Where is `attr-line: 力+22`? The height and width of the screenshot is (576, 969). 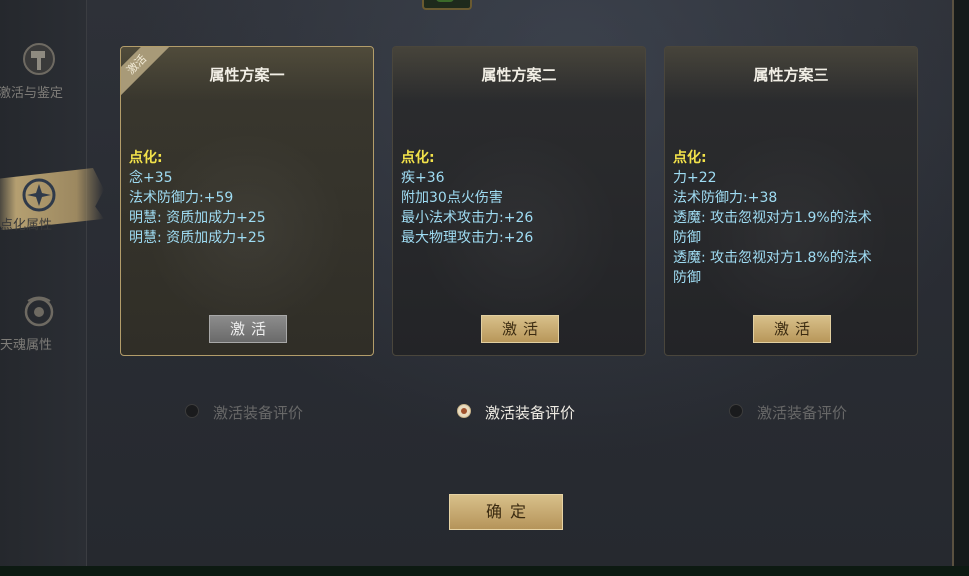 attr-line: 力+22 is located at coordinates (695, 178).